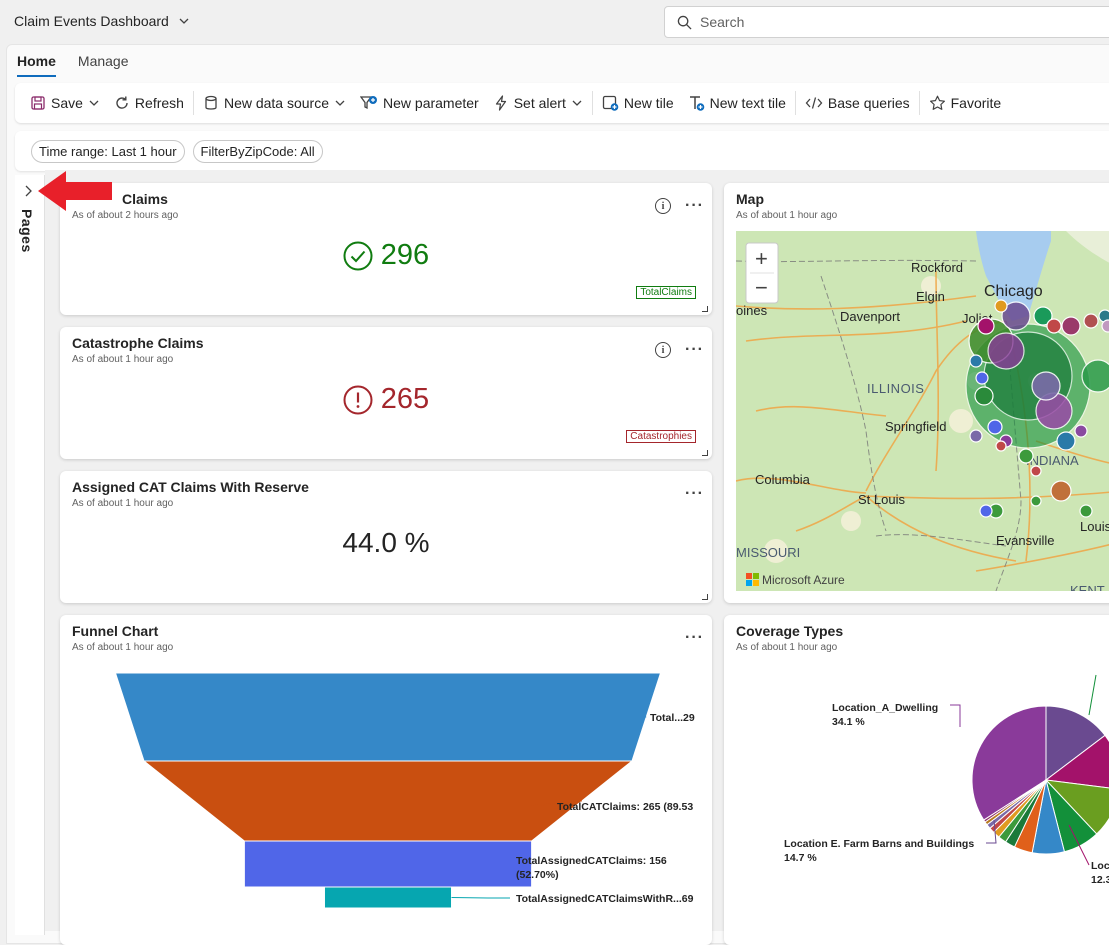 This screenshot has width=1109, height=945. What do you see at coordinates (879, 844) in the screenshot?
I see `pie-label: Location E. Farm Barns and Buildings` at bounding box center [879, 844].